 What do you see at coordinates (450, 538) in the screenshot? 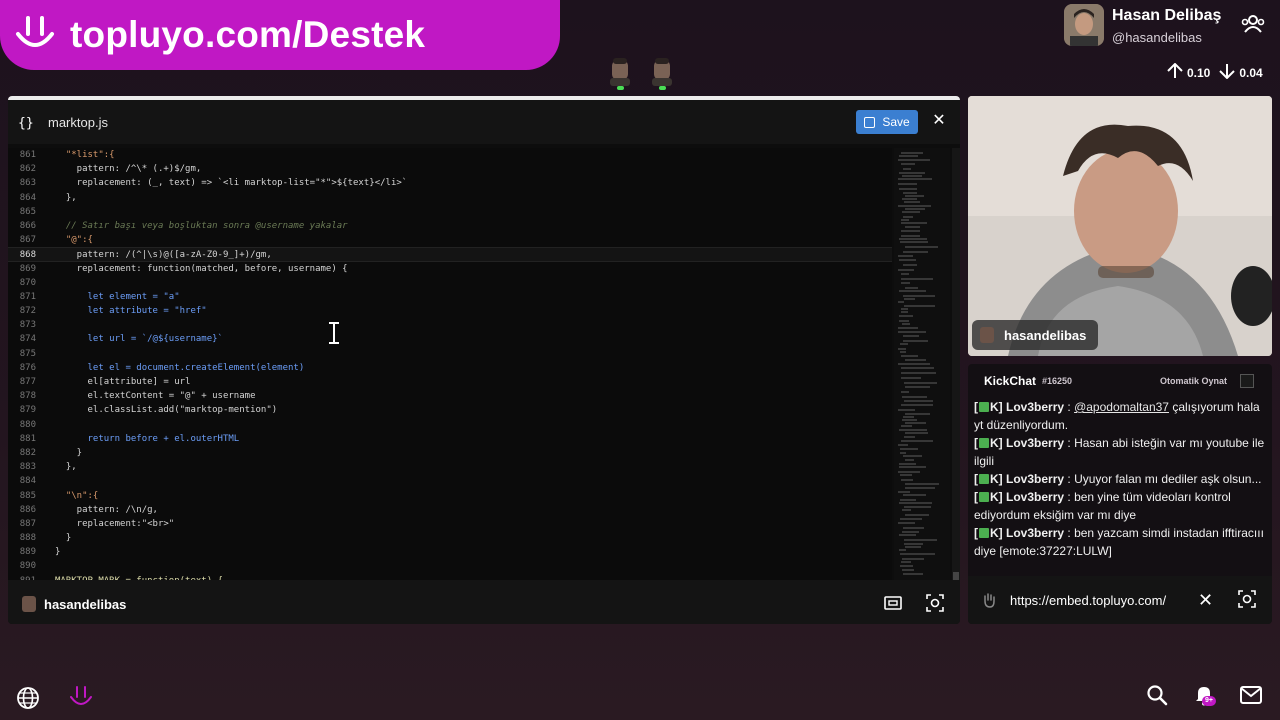
I see `code-line: 888 }` at bounding box center [450, 538].